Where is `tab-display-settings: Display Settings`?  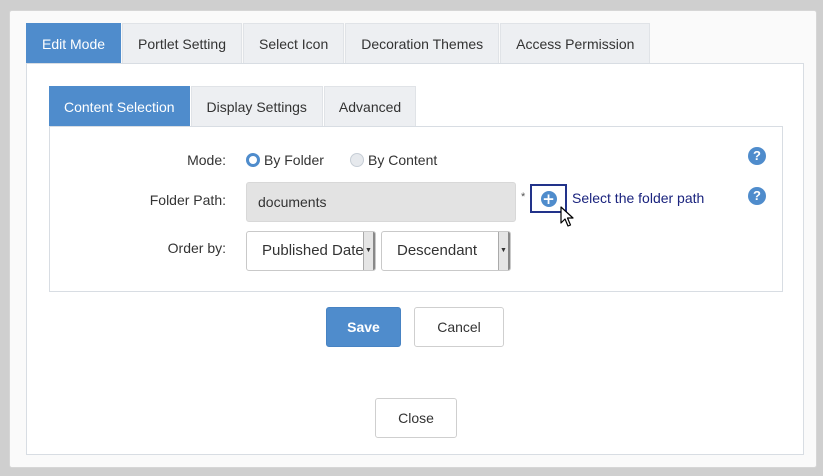 tab-display-settings: Display Settings is located at coordinates (256, 106).